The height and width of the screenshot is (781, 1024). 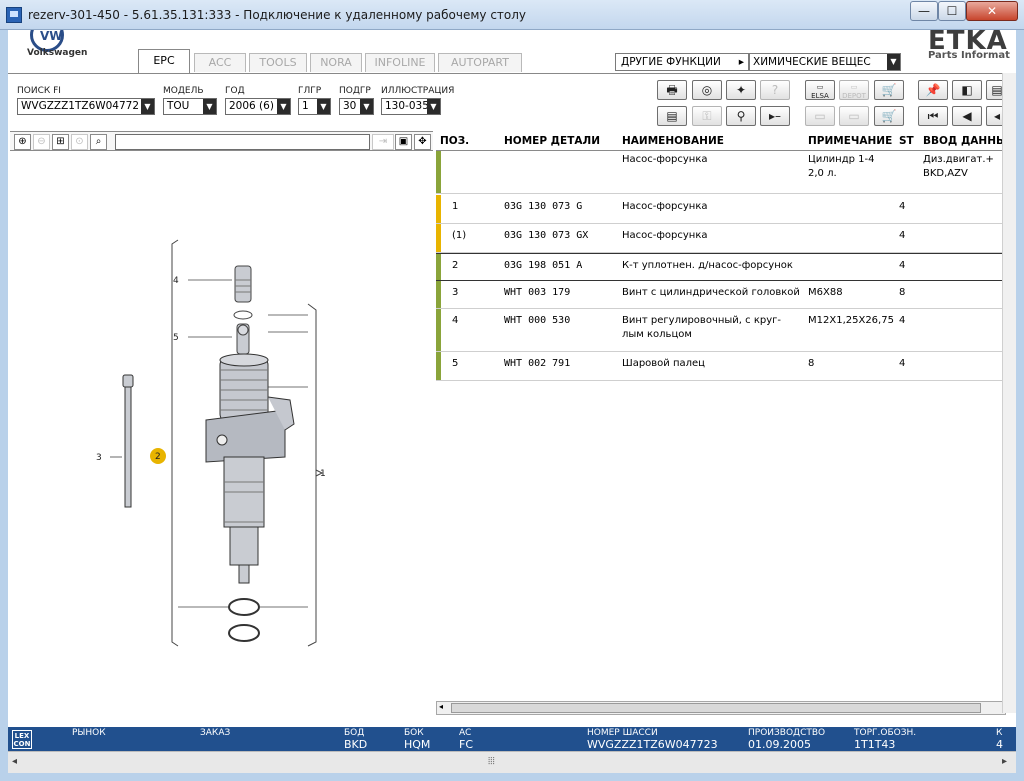 I want to click on column-st: ST, so click(x=906, y=141).